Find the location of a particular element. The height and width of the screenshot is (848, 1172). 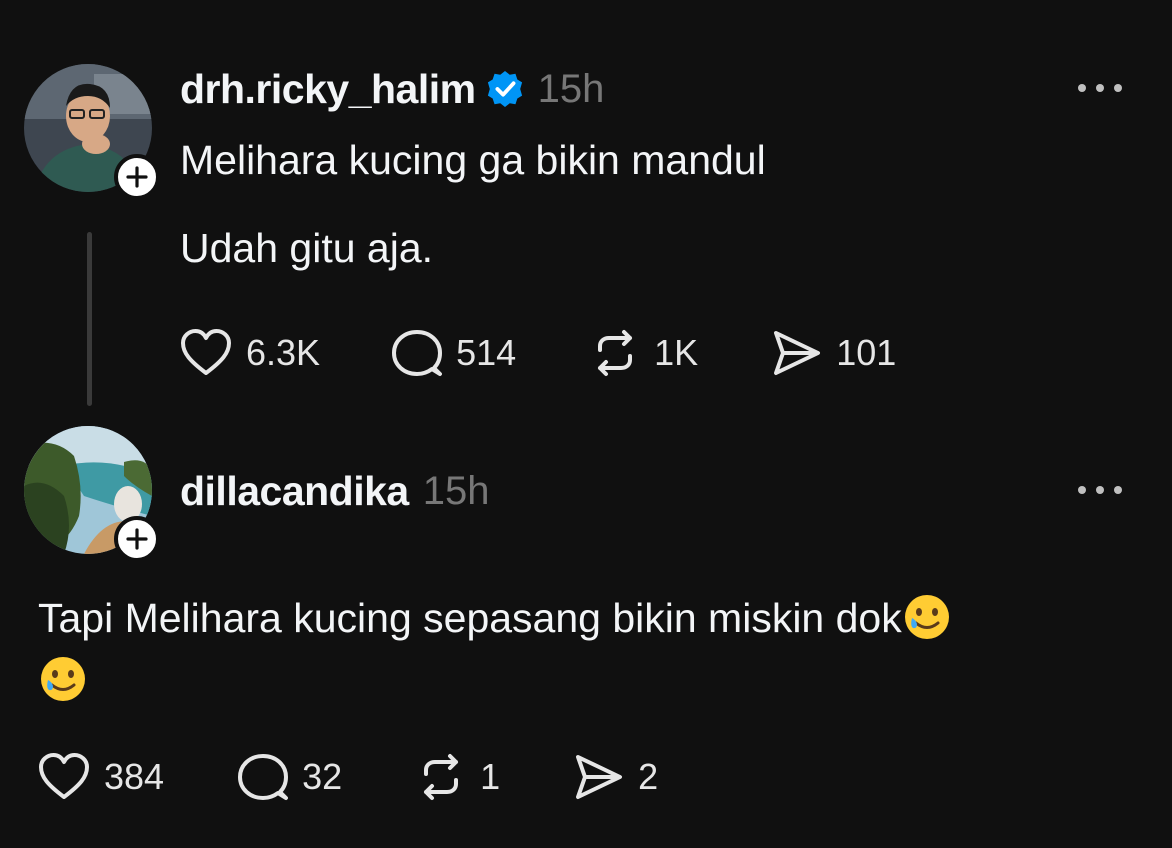

like-button: 6.3K is located at coordinates (250, 353).